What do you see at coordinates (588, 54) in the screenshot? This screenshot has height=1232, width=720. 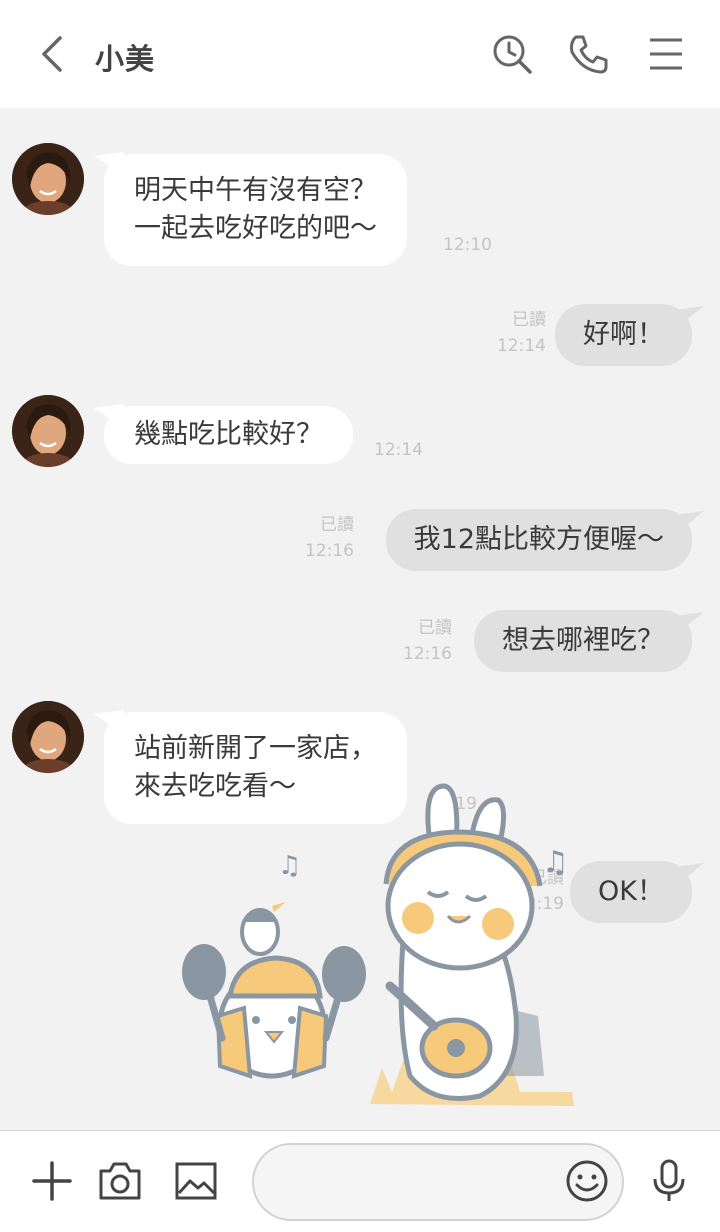 I see `phone-icon` at bounding box center [588, 54].